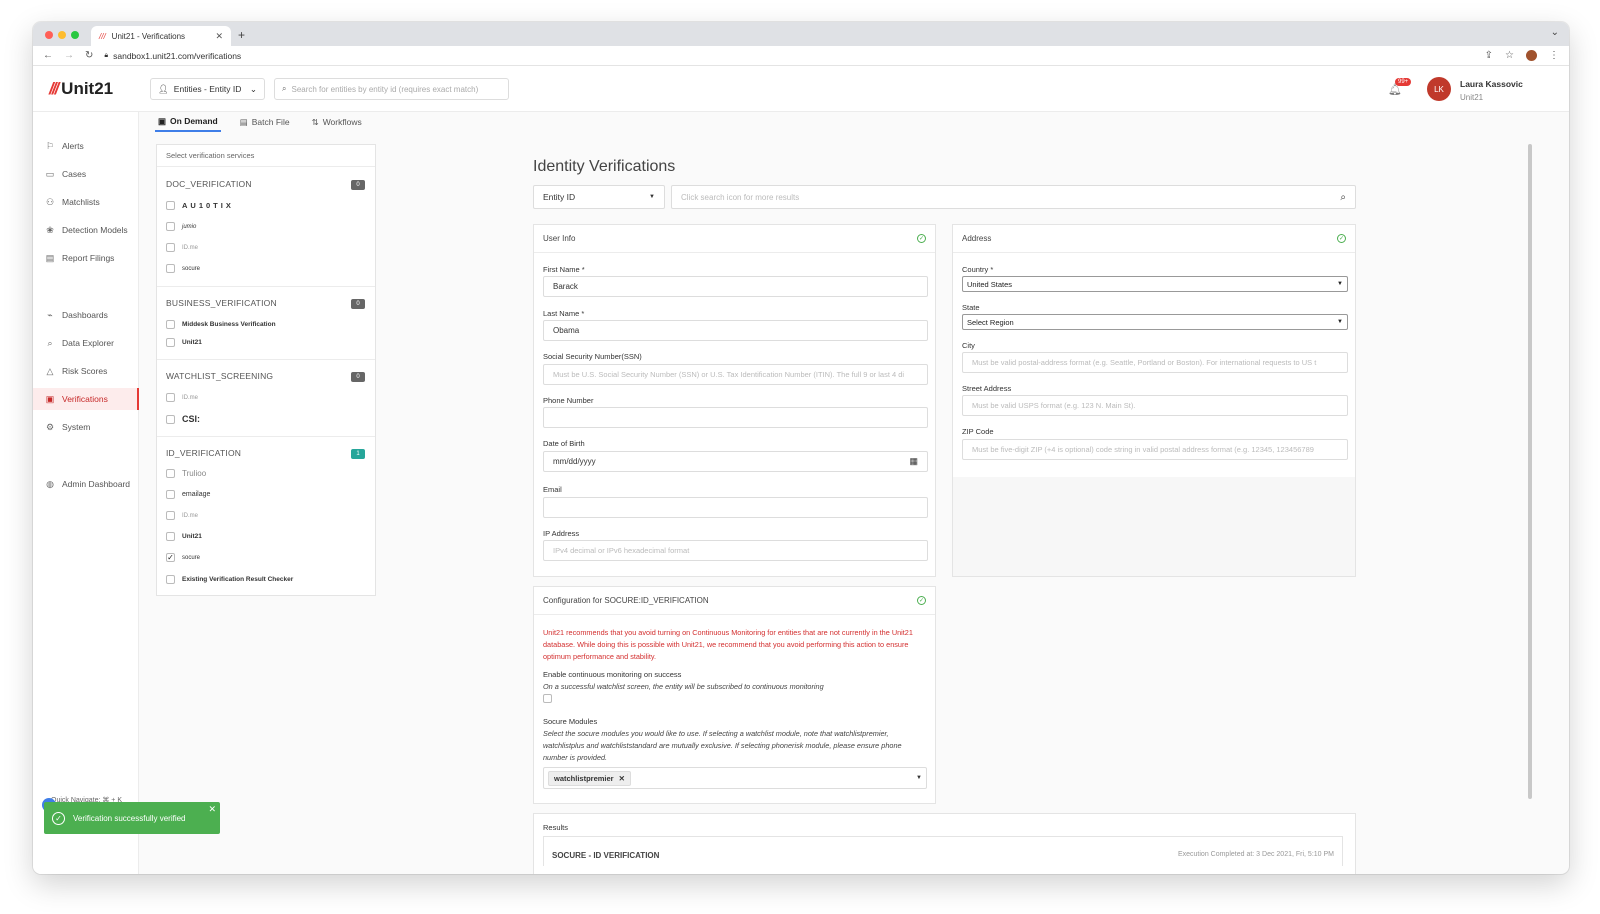 Image resolution: width=1600 pixels, height=914 pixels. I want to click on id-type-select: Entity ID ▼, so click(599, 197).